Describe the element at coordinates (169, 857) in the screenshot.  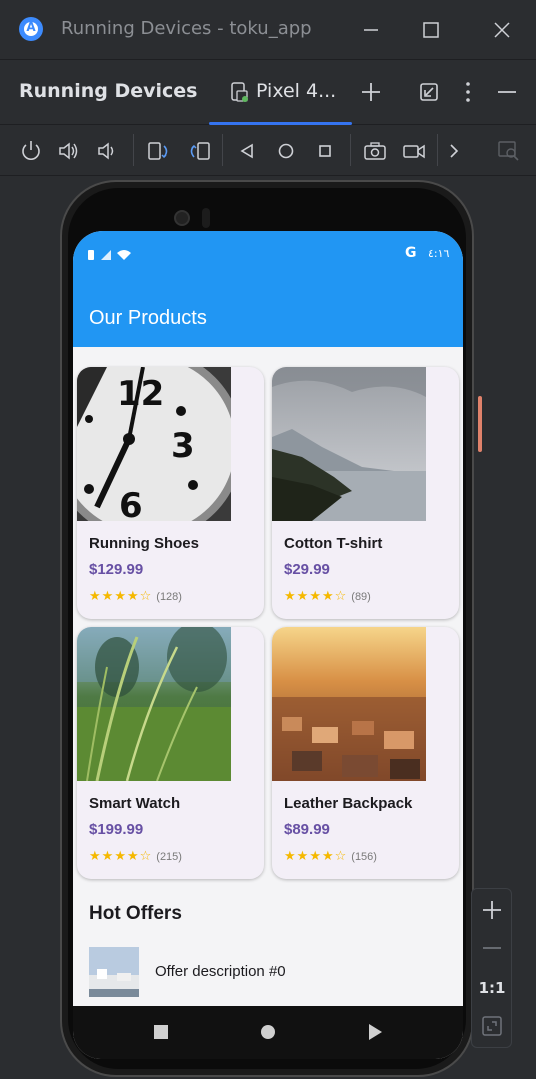
I see `rating-count: (215)` at that location.